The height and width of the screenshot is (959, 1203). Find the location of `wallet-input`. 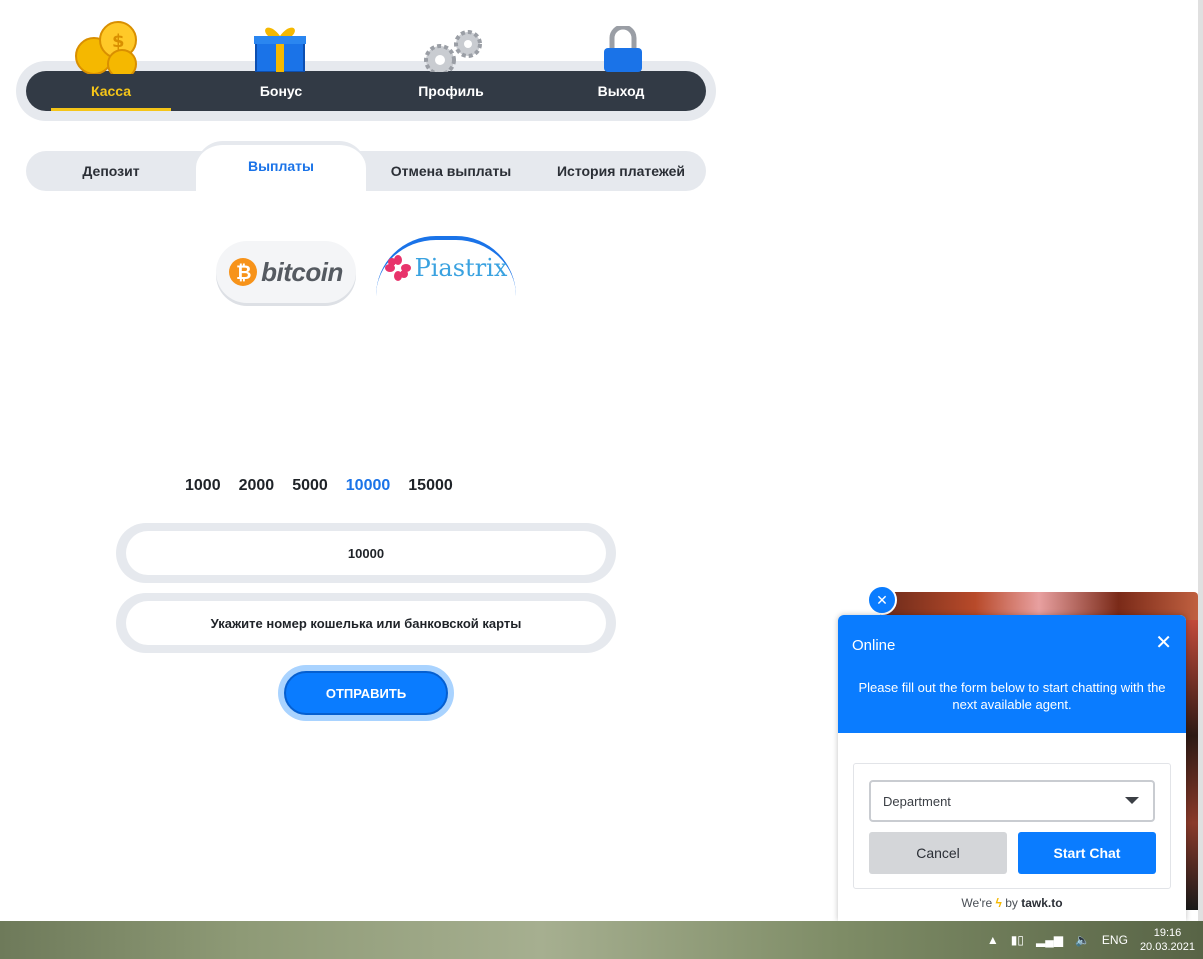

wallet-input is located at coordinates (366, 623).